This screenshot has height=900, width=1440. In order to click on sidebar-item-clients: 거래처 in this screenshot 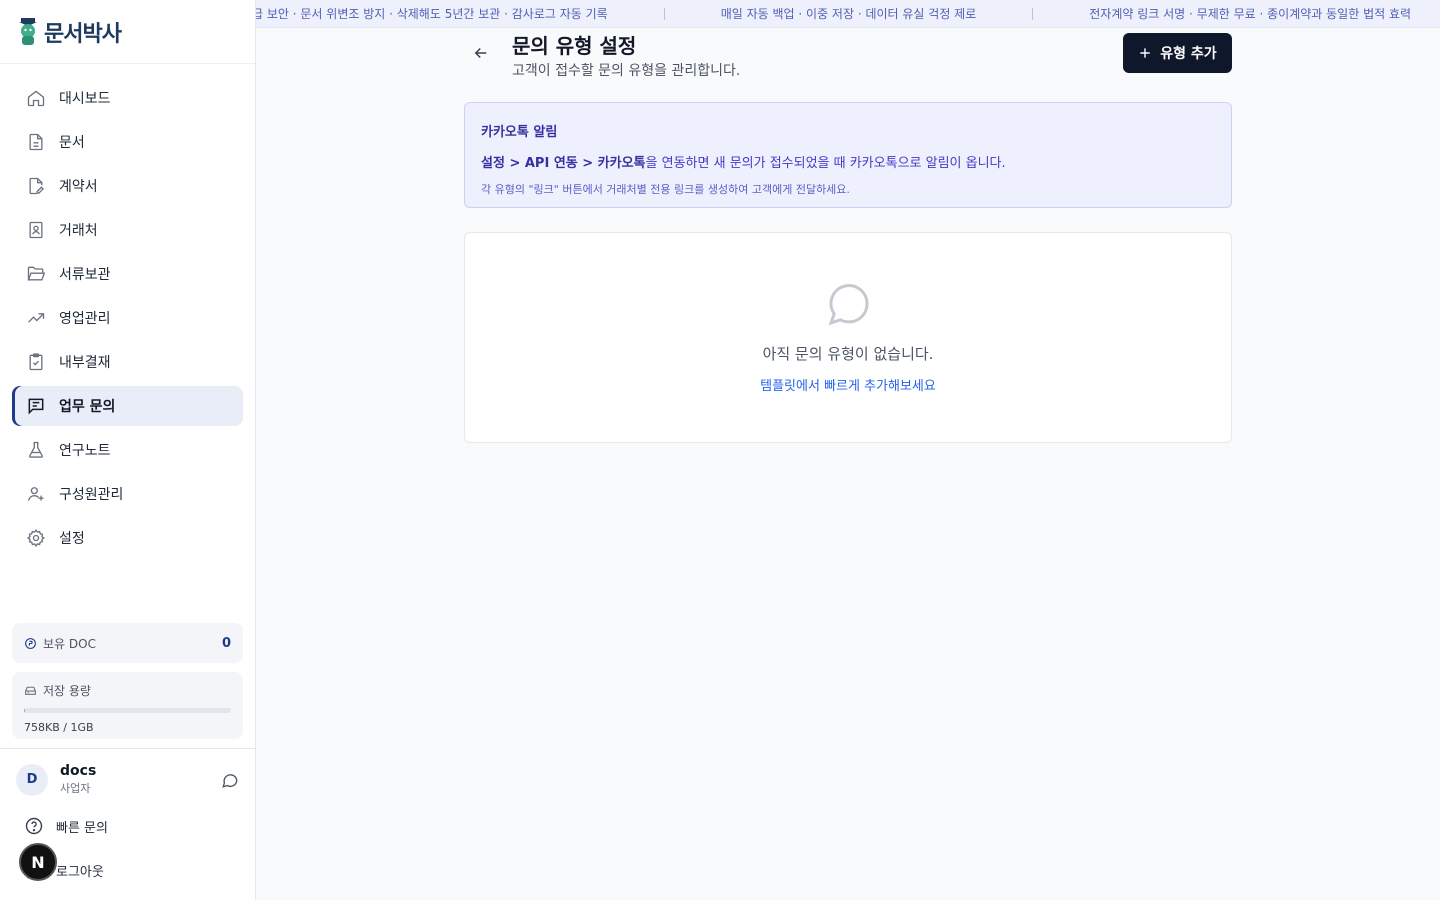, I will do `click(127, 230)`.